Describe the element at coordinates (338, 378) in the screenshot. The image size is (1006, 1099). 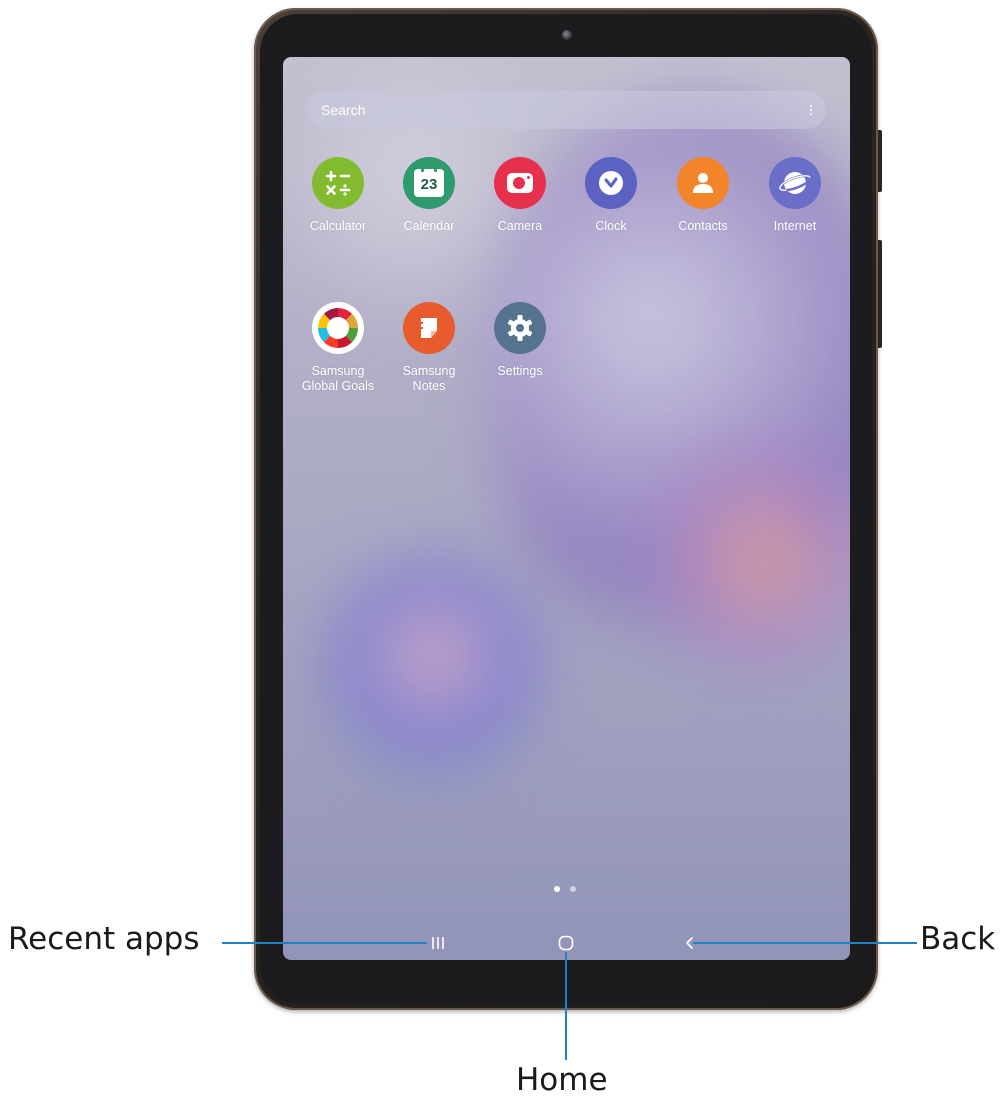
I see `app-label: Samsung Global Goals` at that location.